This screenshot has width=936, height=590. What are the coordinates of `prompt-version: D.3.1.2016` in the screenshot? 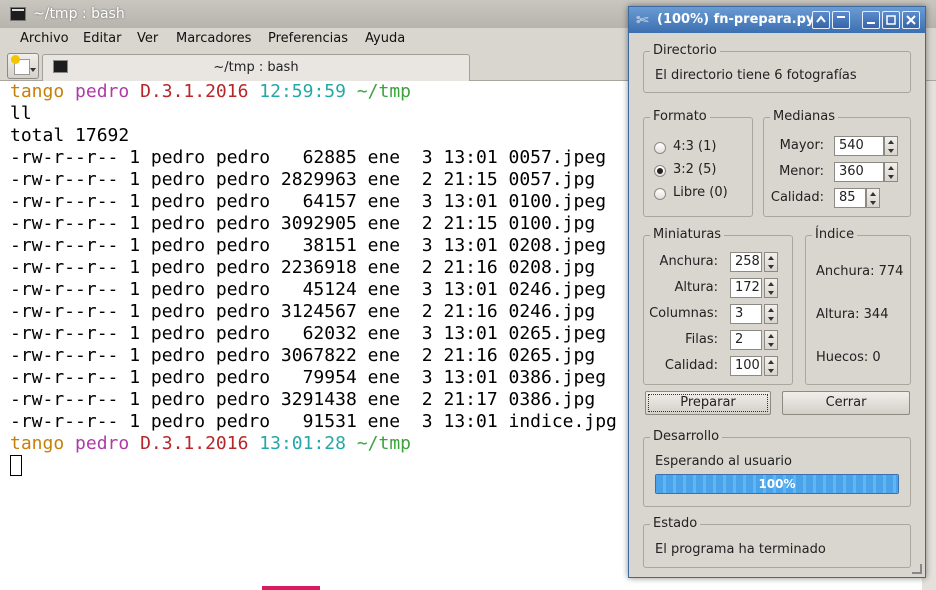 It's located at (194, 91).